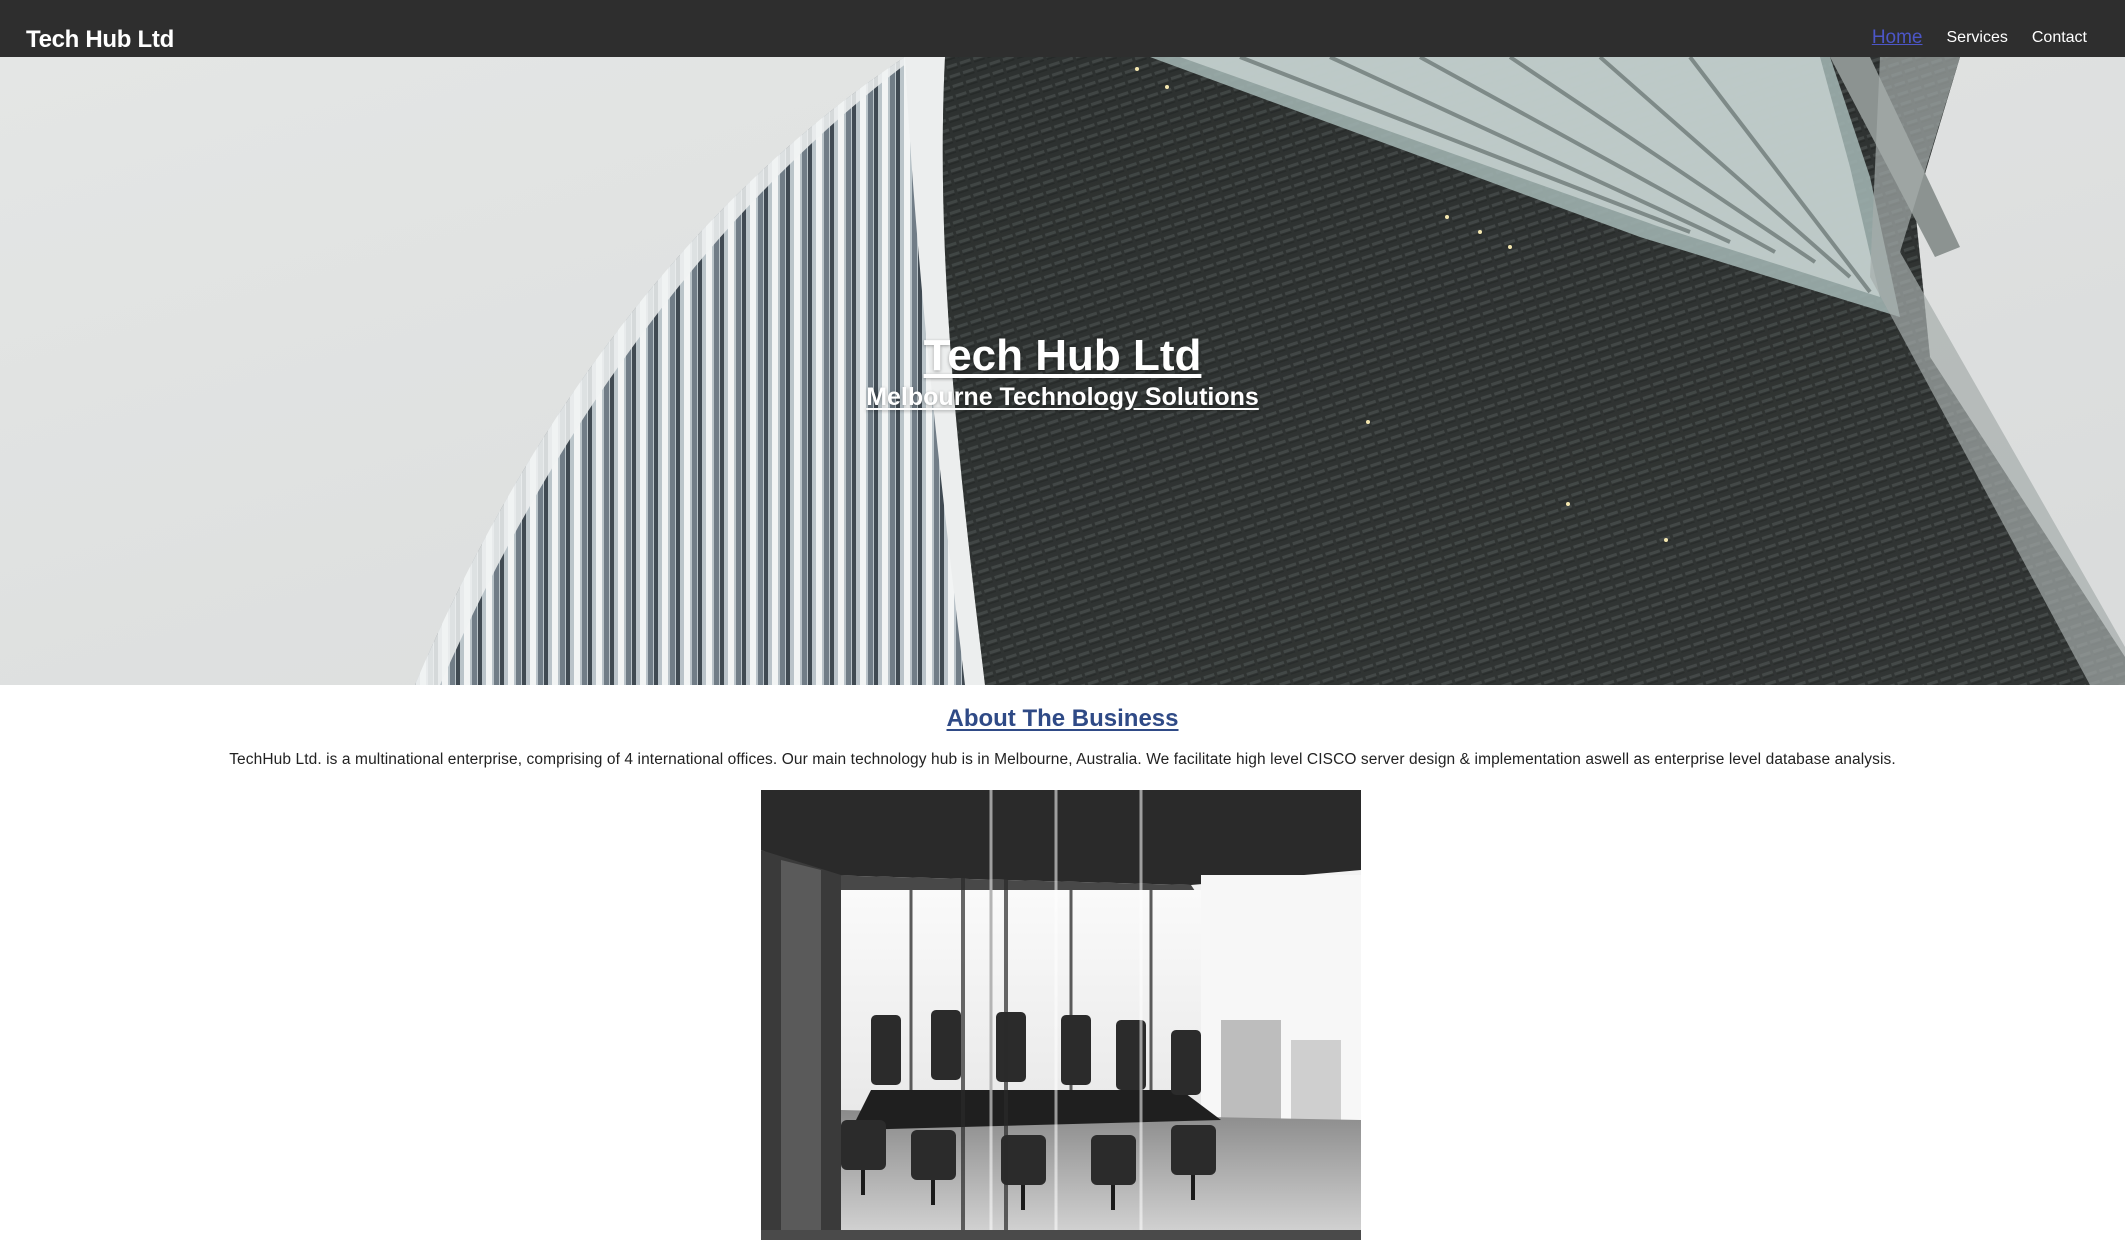  Describe the element at coordinates (1062, 355) in the screenshot. I see `hero-title: Tech Hub Ltd` at that location.